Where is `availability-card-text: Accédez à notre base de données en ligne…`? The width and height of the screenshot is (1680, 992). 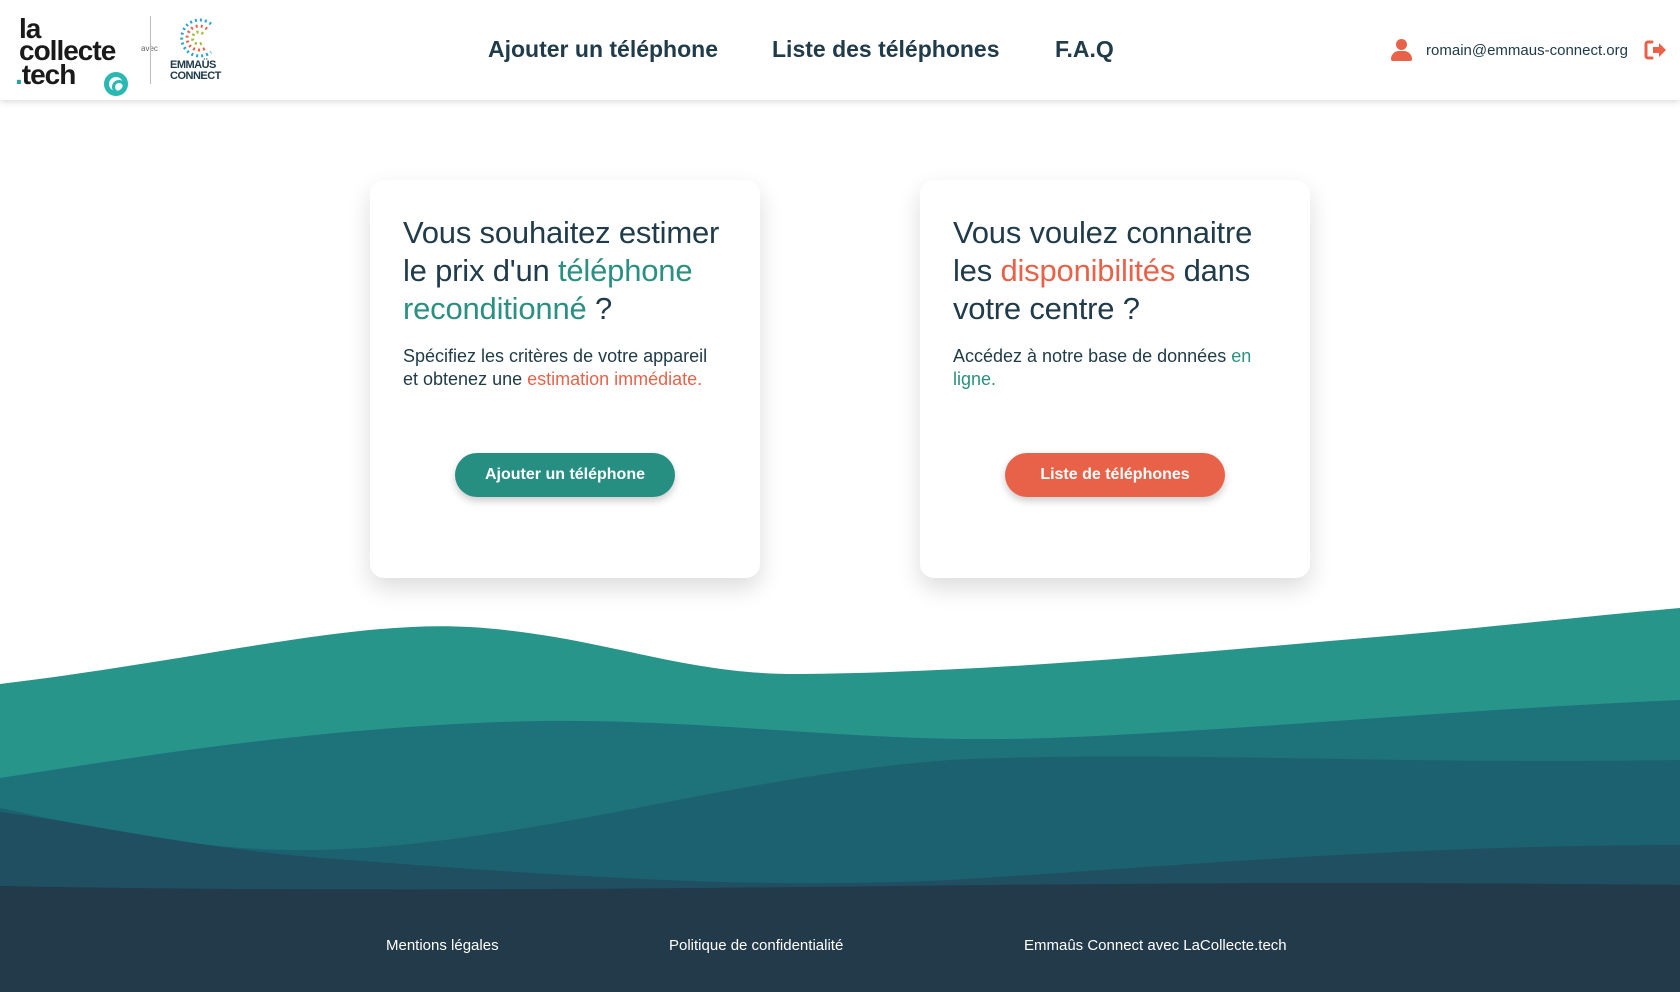
availability-card-text: Accédez à notre base de données en ligne… is located at coordinates (1115, 368).